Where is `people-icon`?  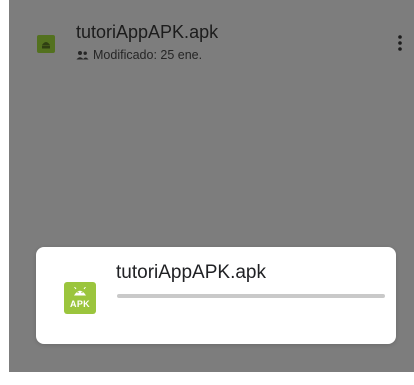
people-icon is located at coordinates (82, 55).